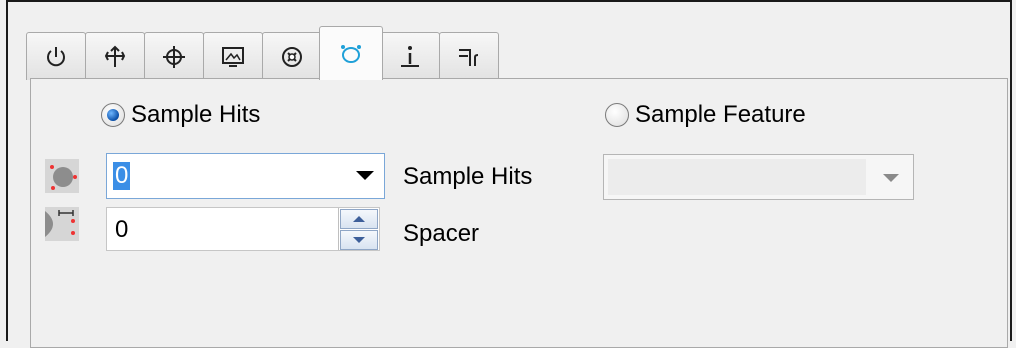 Image resolution: width=1016 pixels, height=348 pixels. I want to click on spin-down-button, so click(359, 240).